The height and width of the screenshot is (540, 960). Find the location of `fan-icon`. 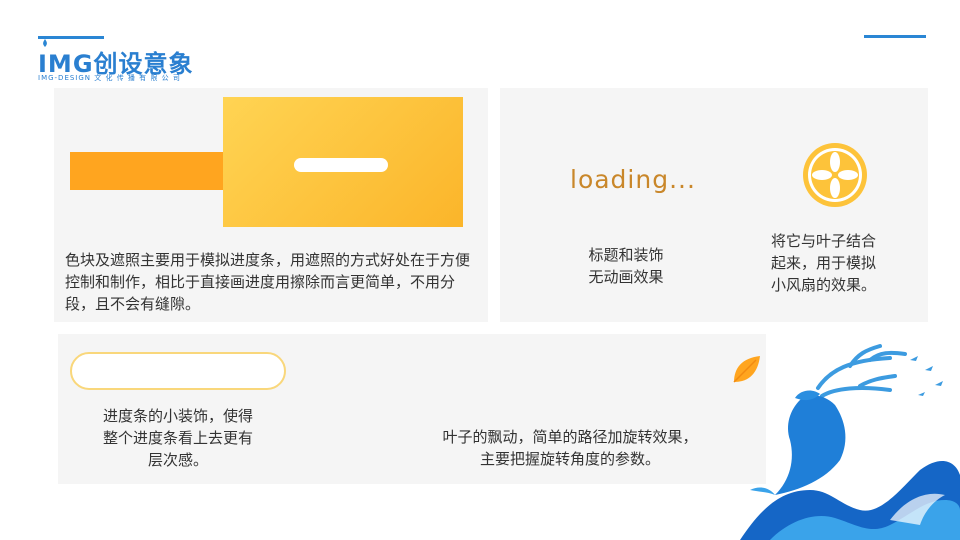

fan-icon is located at coordinates (835, 175).